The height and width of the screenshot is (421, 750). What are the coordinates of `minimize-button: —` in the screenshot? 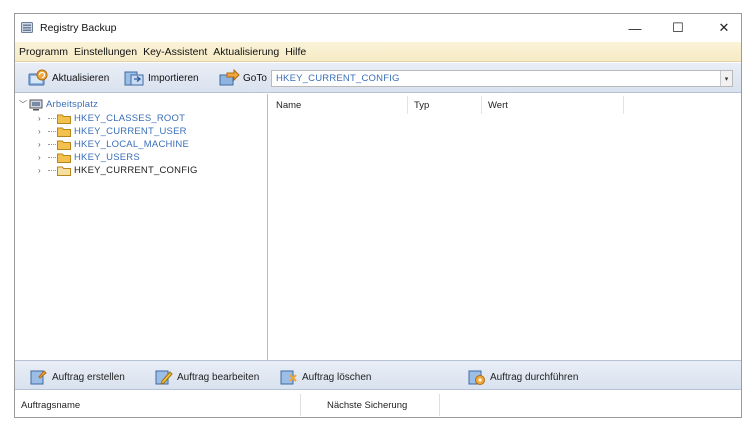 It's located at (635, 28).